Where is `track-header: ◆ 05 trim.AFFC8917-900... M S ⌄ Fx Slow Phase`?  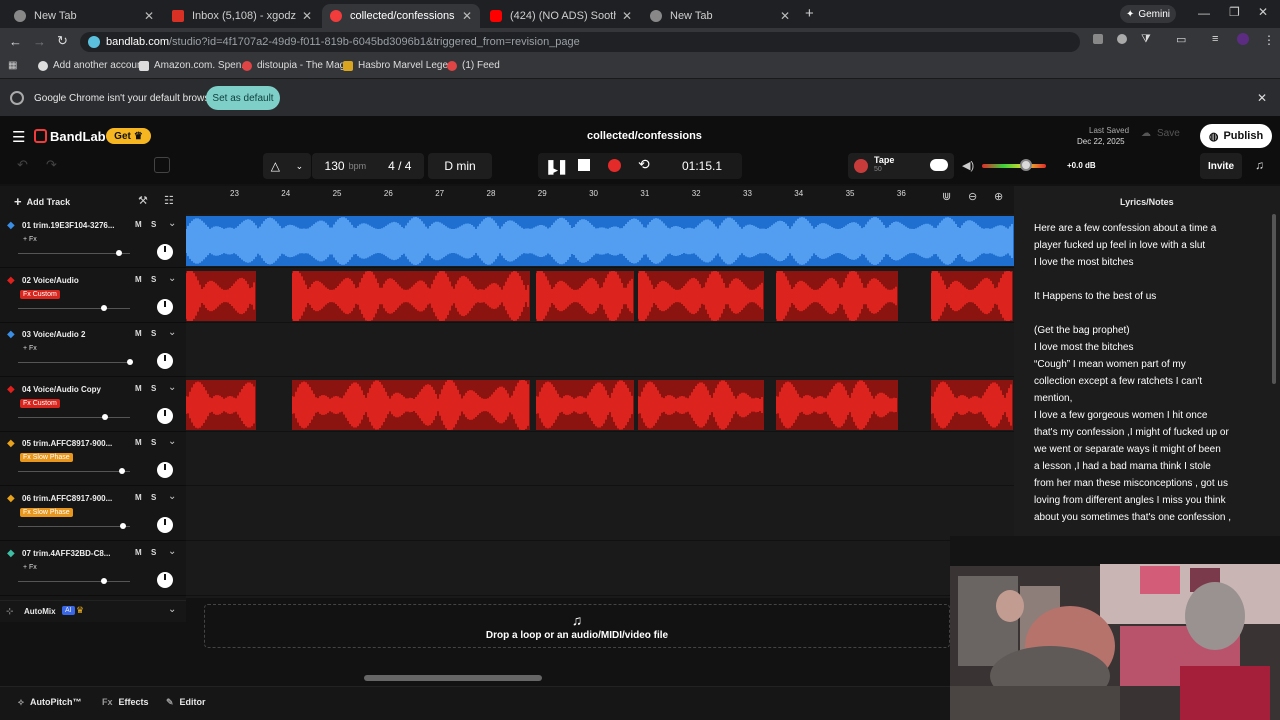
track-header: ◆ 05 trim.AFFC8917-900... M S ⌄ Fx Slow Phase is located at coordinates (93, 459).